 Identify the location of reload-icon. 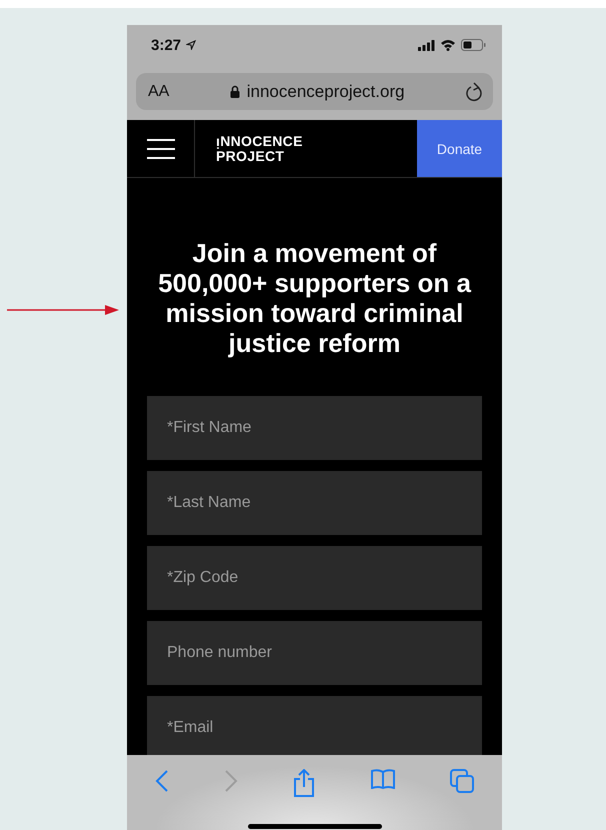
(474, 92).